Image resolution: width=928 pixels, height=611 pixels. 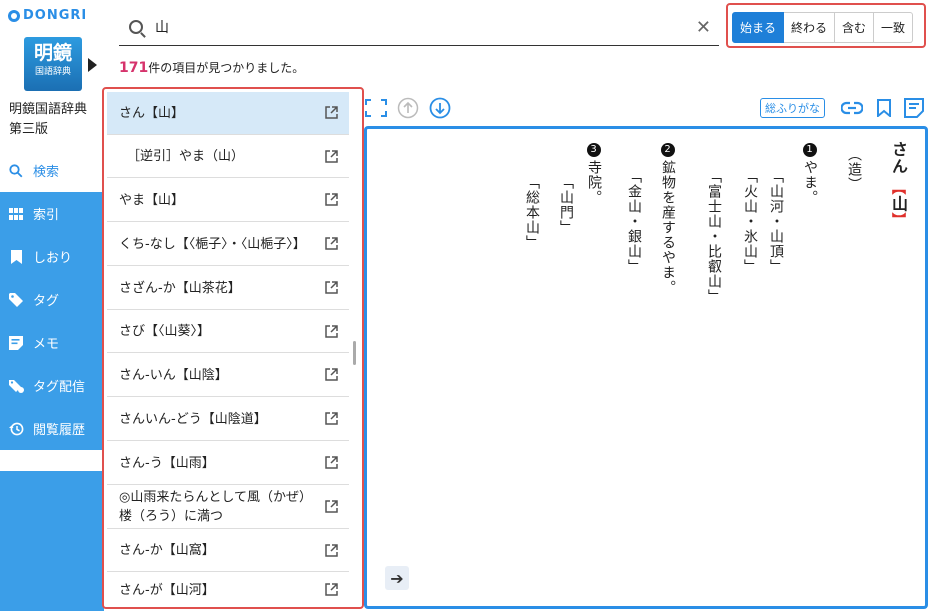 What do you see at coordinates (594, 150) in the screenshot?
I see `sense-number: 3` at bounding box center [594, 150].